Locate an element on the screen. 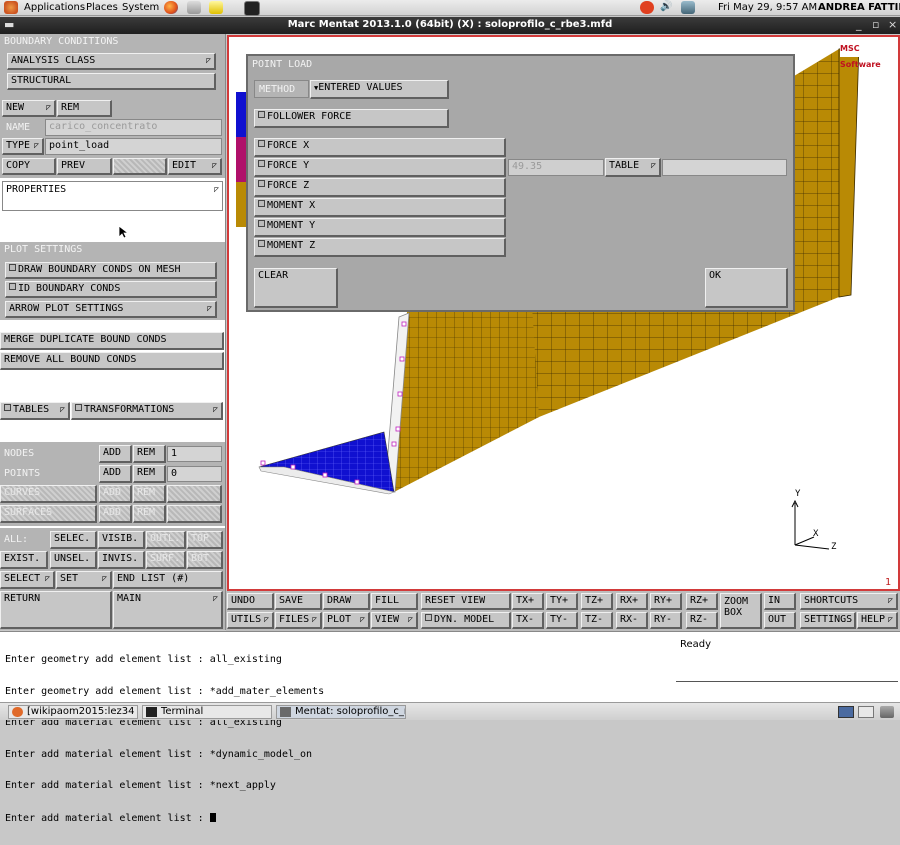  minimize-button: _ is located at coordinates (859, 24).